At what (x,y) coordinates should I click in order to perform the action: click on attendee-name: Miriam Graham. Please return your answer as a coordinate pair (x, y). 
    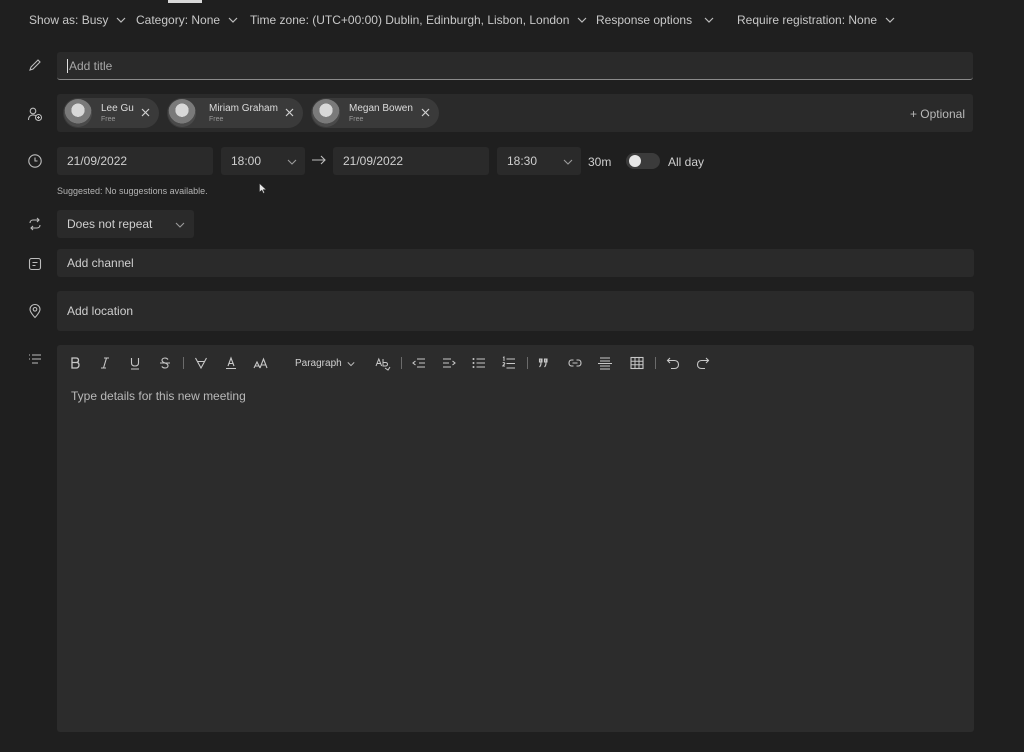
    Looking at the image, I should click on (243, 108).